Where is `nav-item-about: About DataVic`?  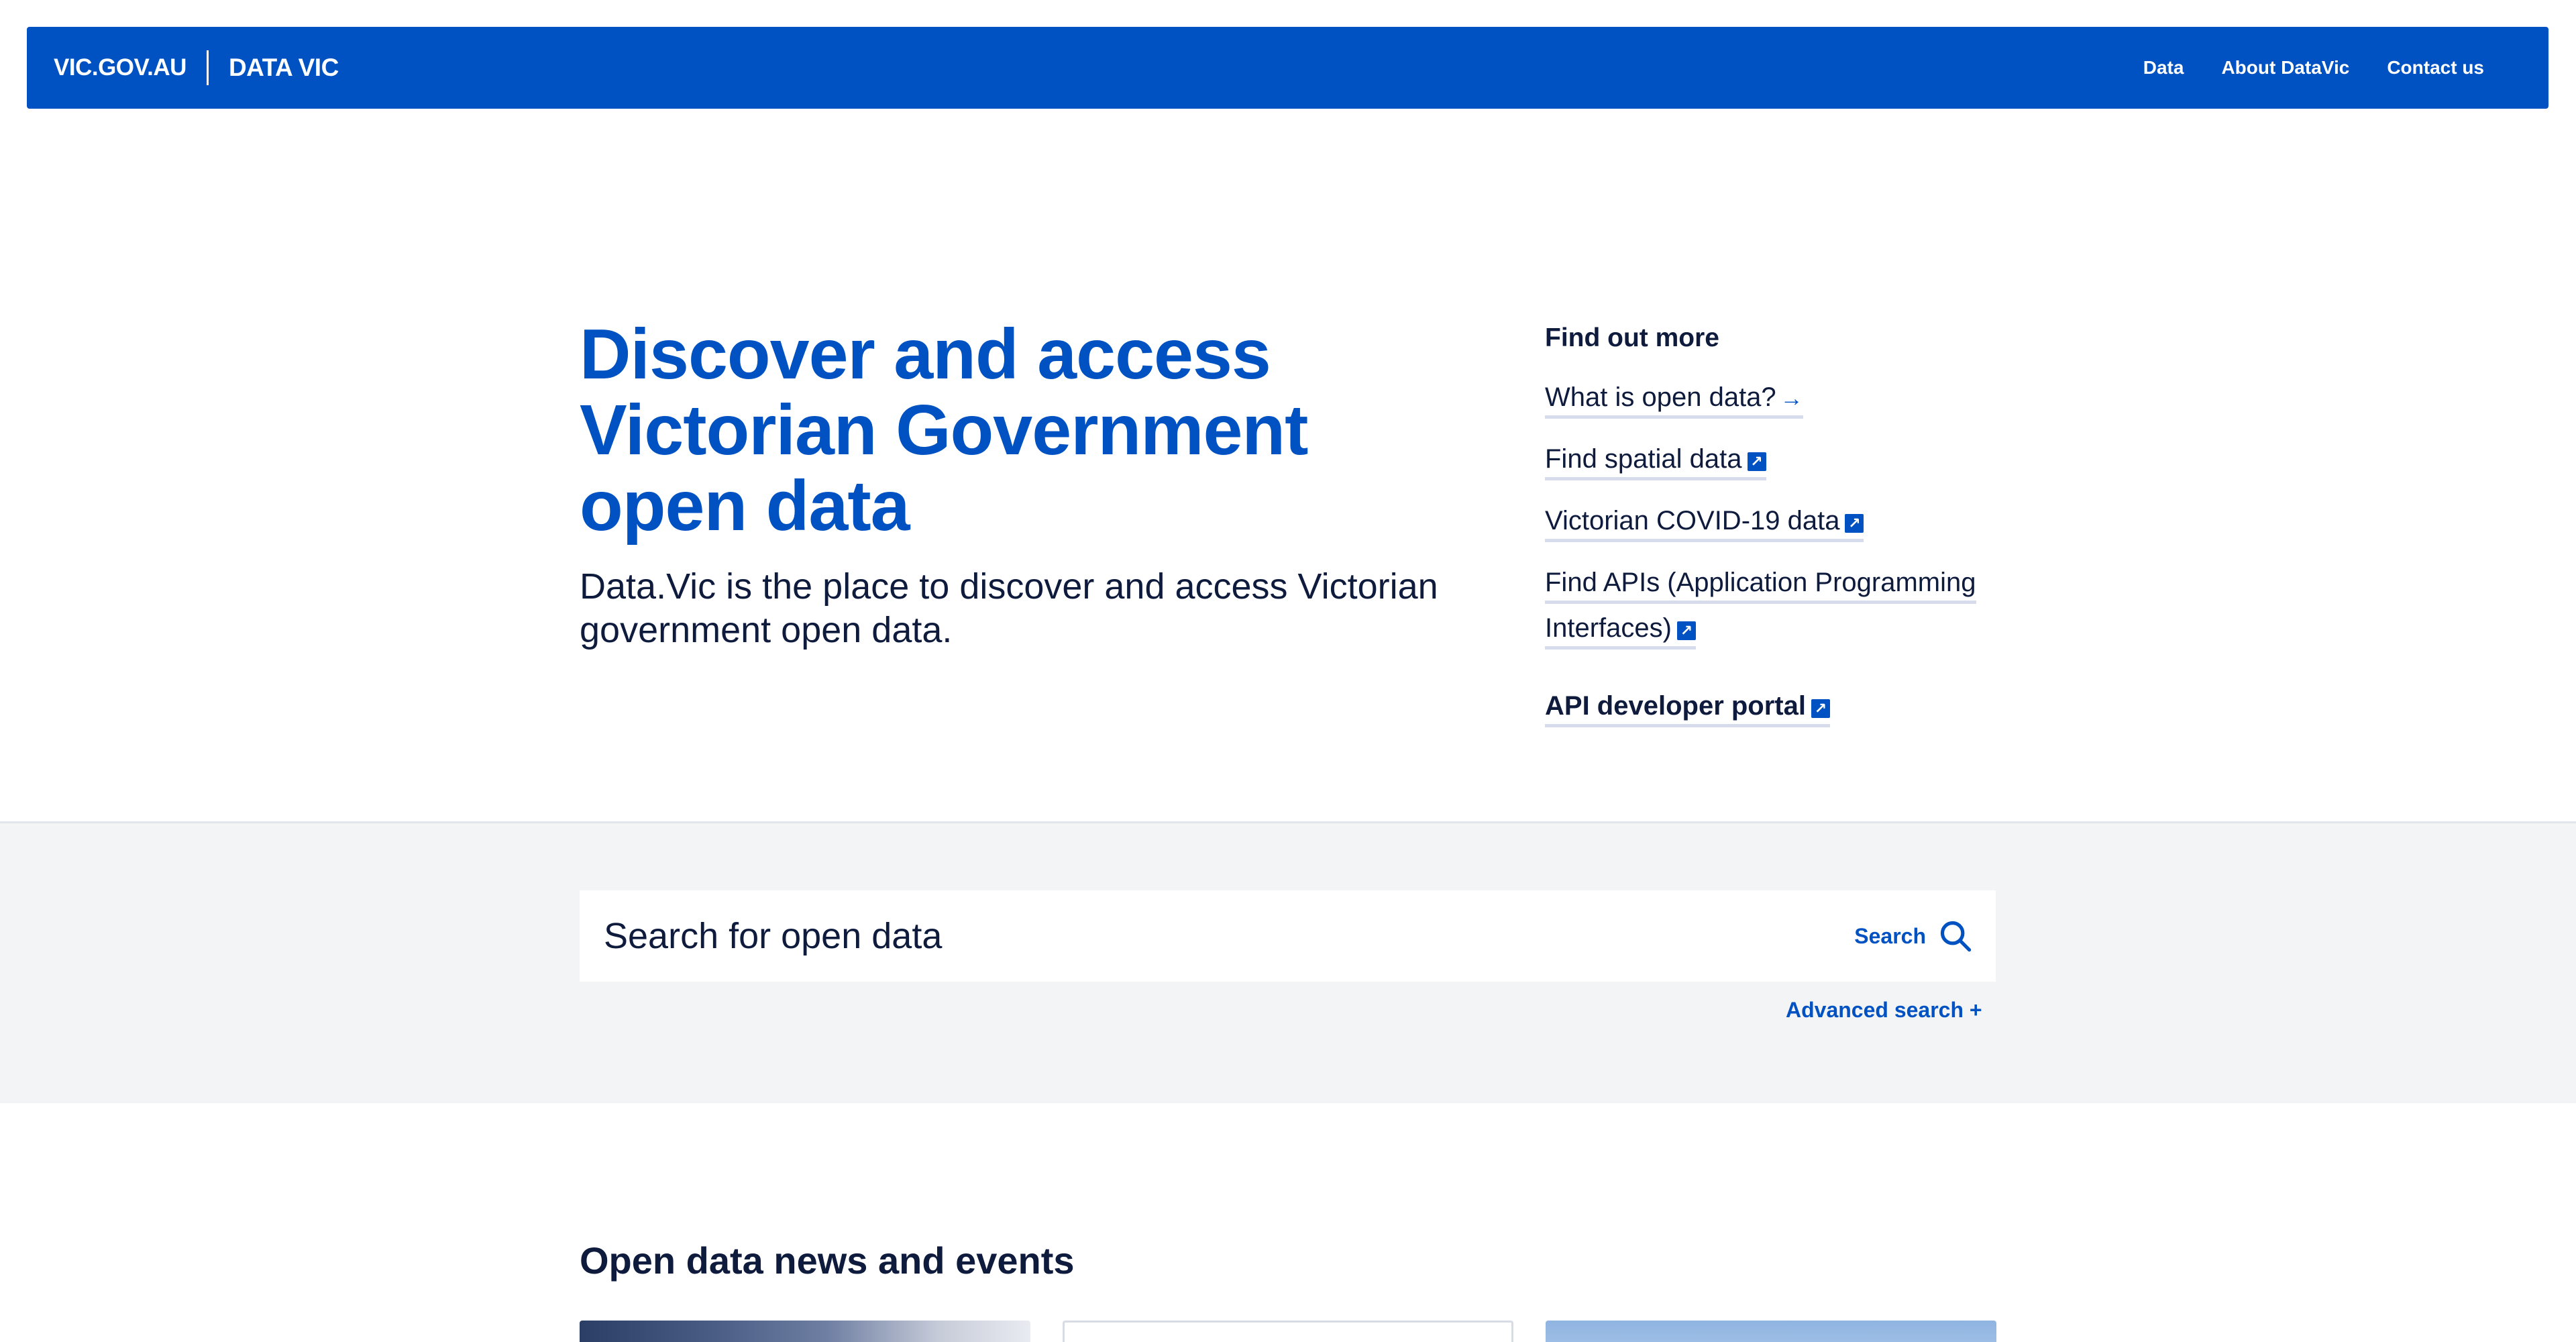 nav-item-about: About DataVic is located at coordinates (2285, 68).